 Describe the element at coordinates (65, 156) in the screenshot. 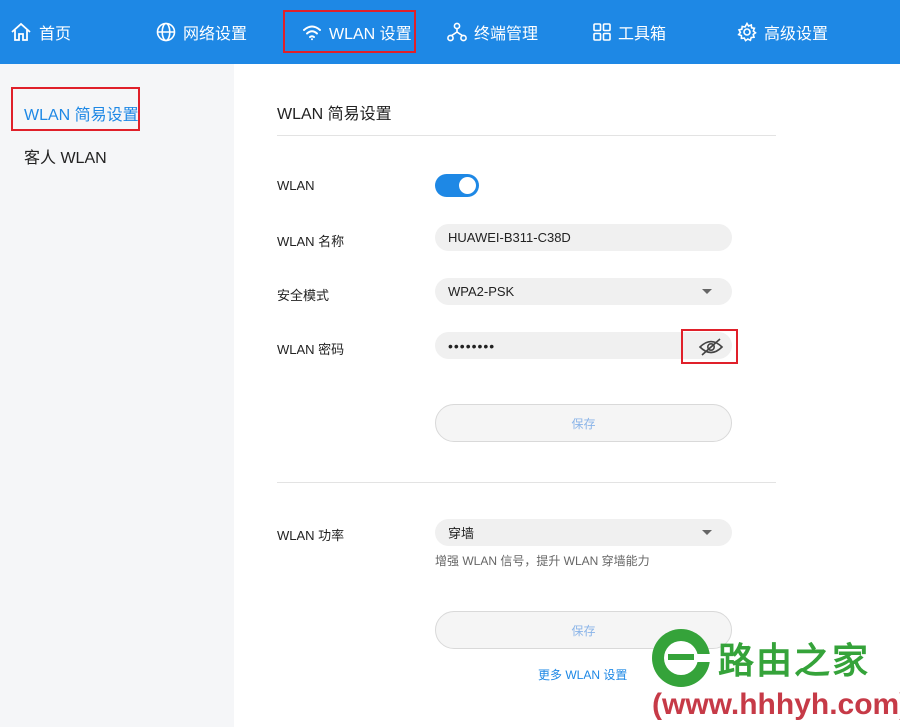

I see `sidebar-item-guest-wlan: 客人 WLAN` at that location.